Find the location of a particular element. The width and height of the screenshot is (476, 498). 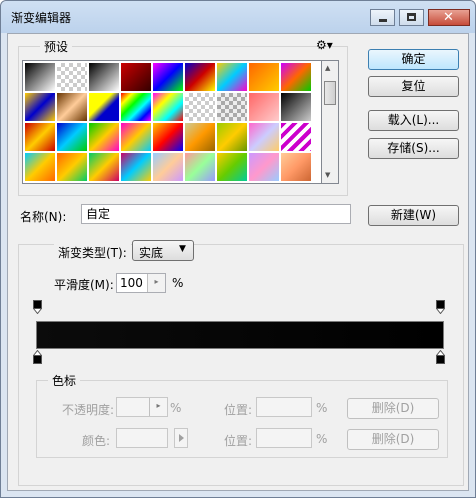

delete-opacity-stop-button: 删除(D) is located at coordinates (393, 408).